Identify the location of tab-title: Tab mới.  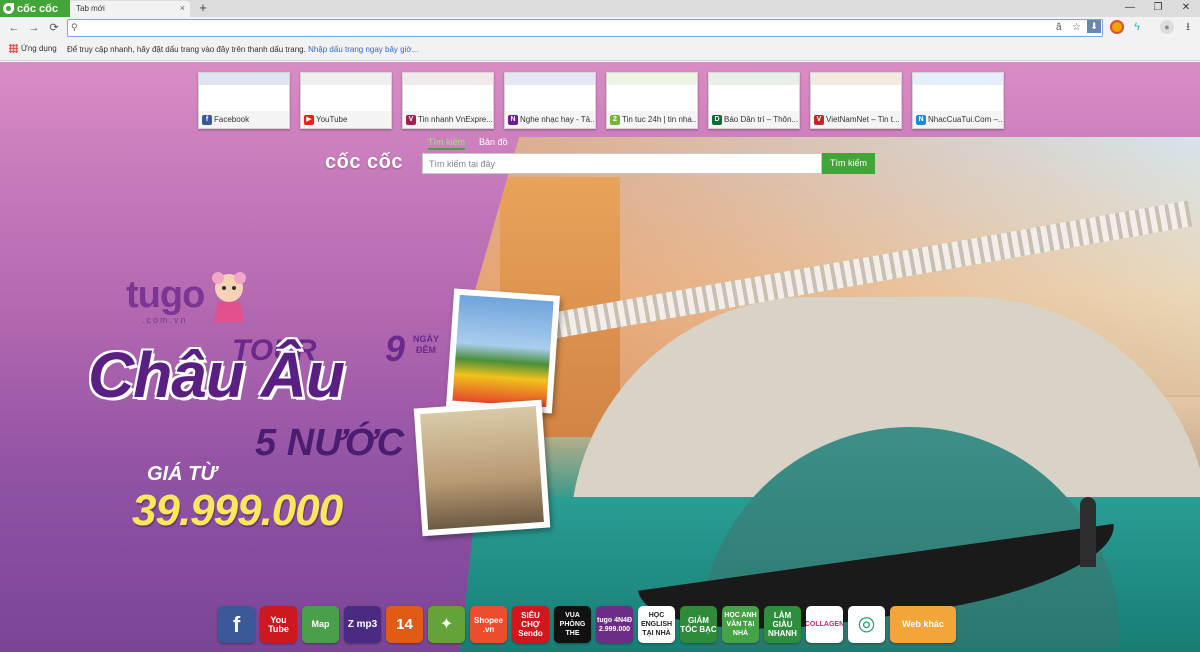
(90, 8).